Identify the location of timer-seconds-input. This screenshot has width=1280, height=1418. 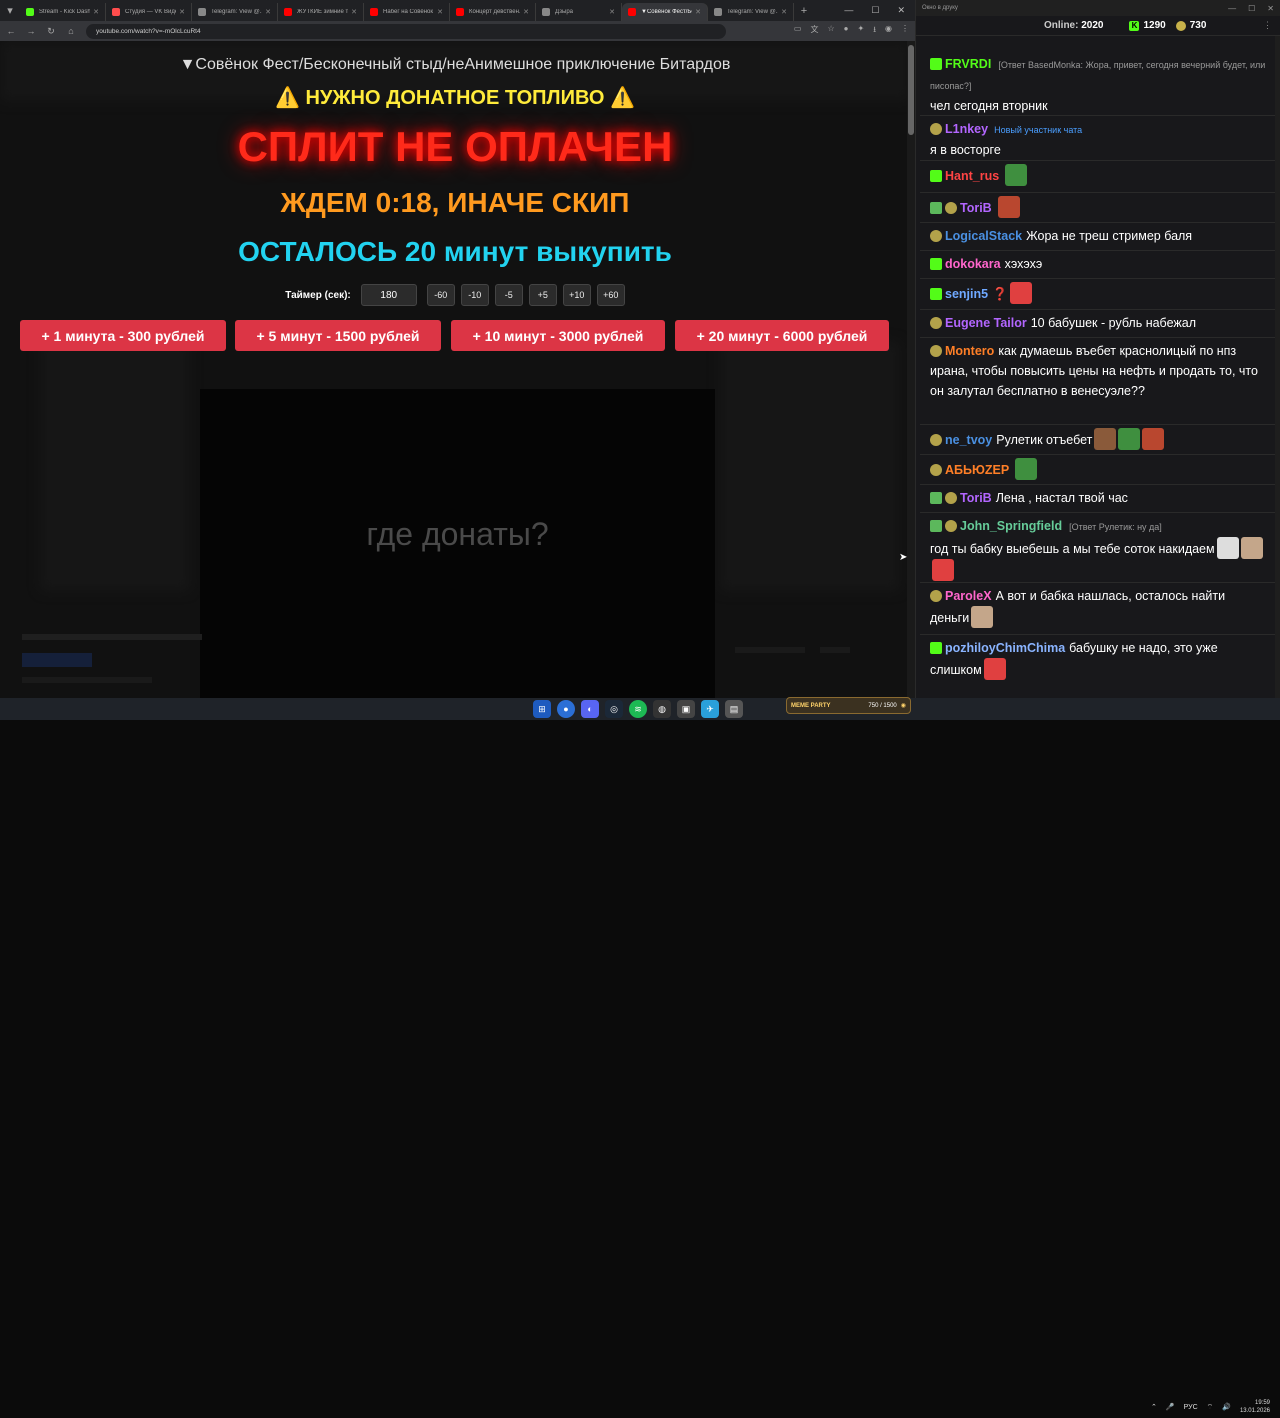
(388, 295).